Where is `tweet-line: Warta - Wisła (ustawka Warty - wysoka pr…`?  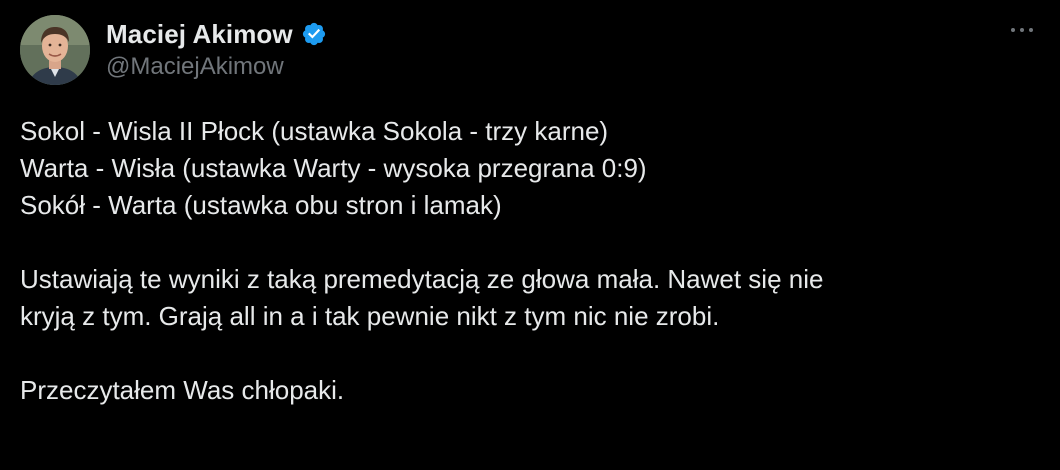
tweet-line: Warta - Wisła (ustawka Warty - wysoka pr… is located at coordinates (333, 168).